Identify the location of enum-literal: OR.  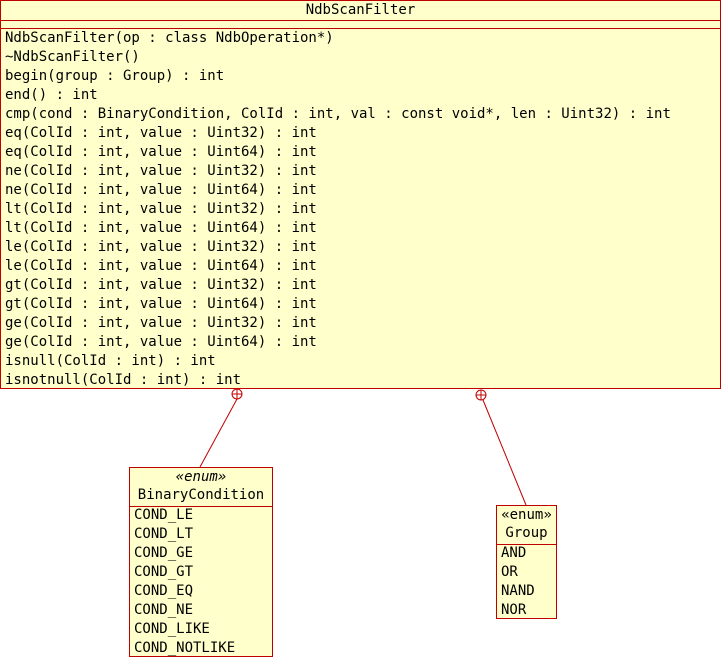
(509, 572).